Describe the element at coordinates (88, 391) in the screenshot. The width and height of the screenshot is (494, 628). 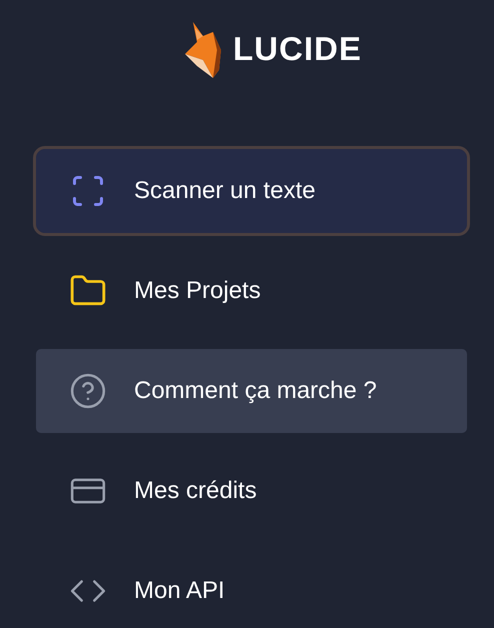
I see `help-icon` at that location.